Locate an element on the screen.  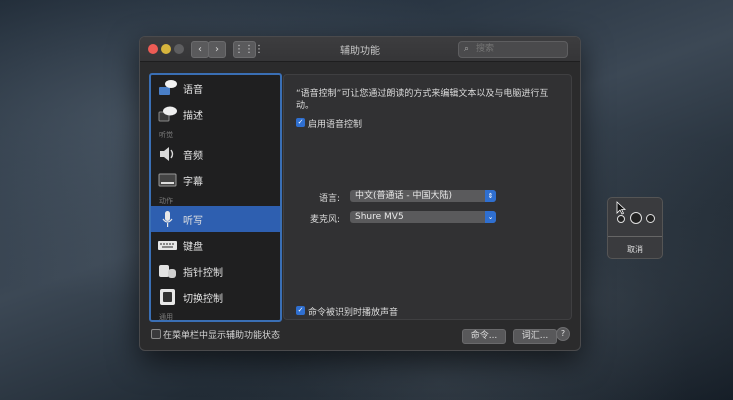
language-popup: 中文(普通话 - 中国大陆) ⇕ is located at coordinates (423, 196).